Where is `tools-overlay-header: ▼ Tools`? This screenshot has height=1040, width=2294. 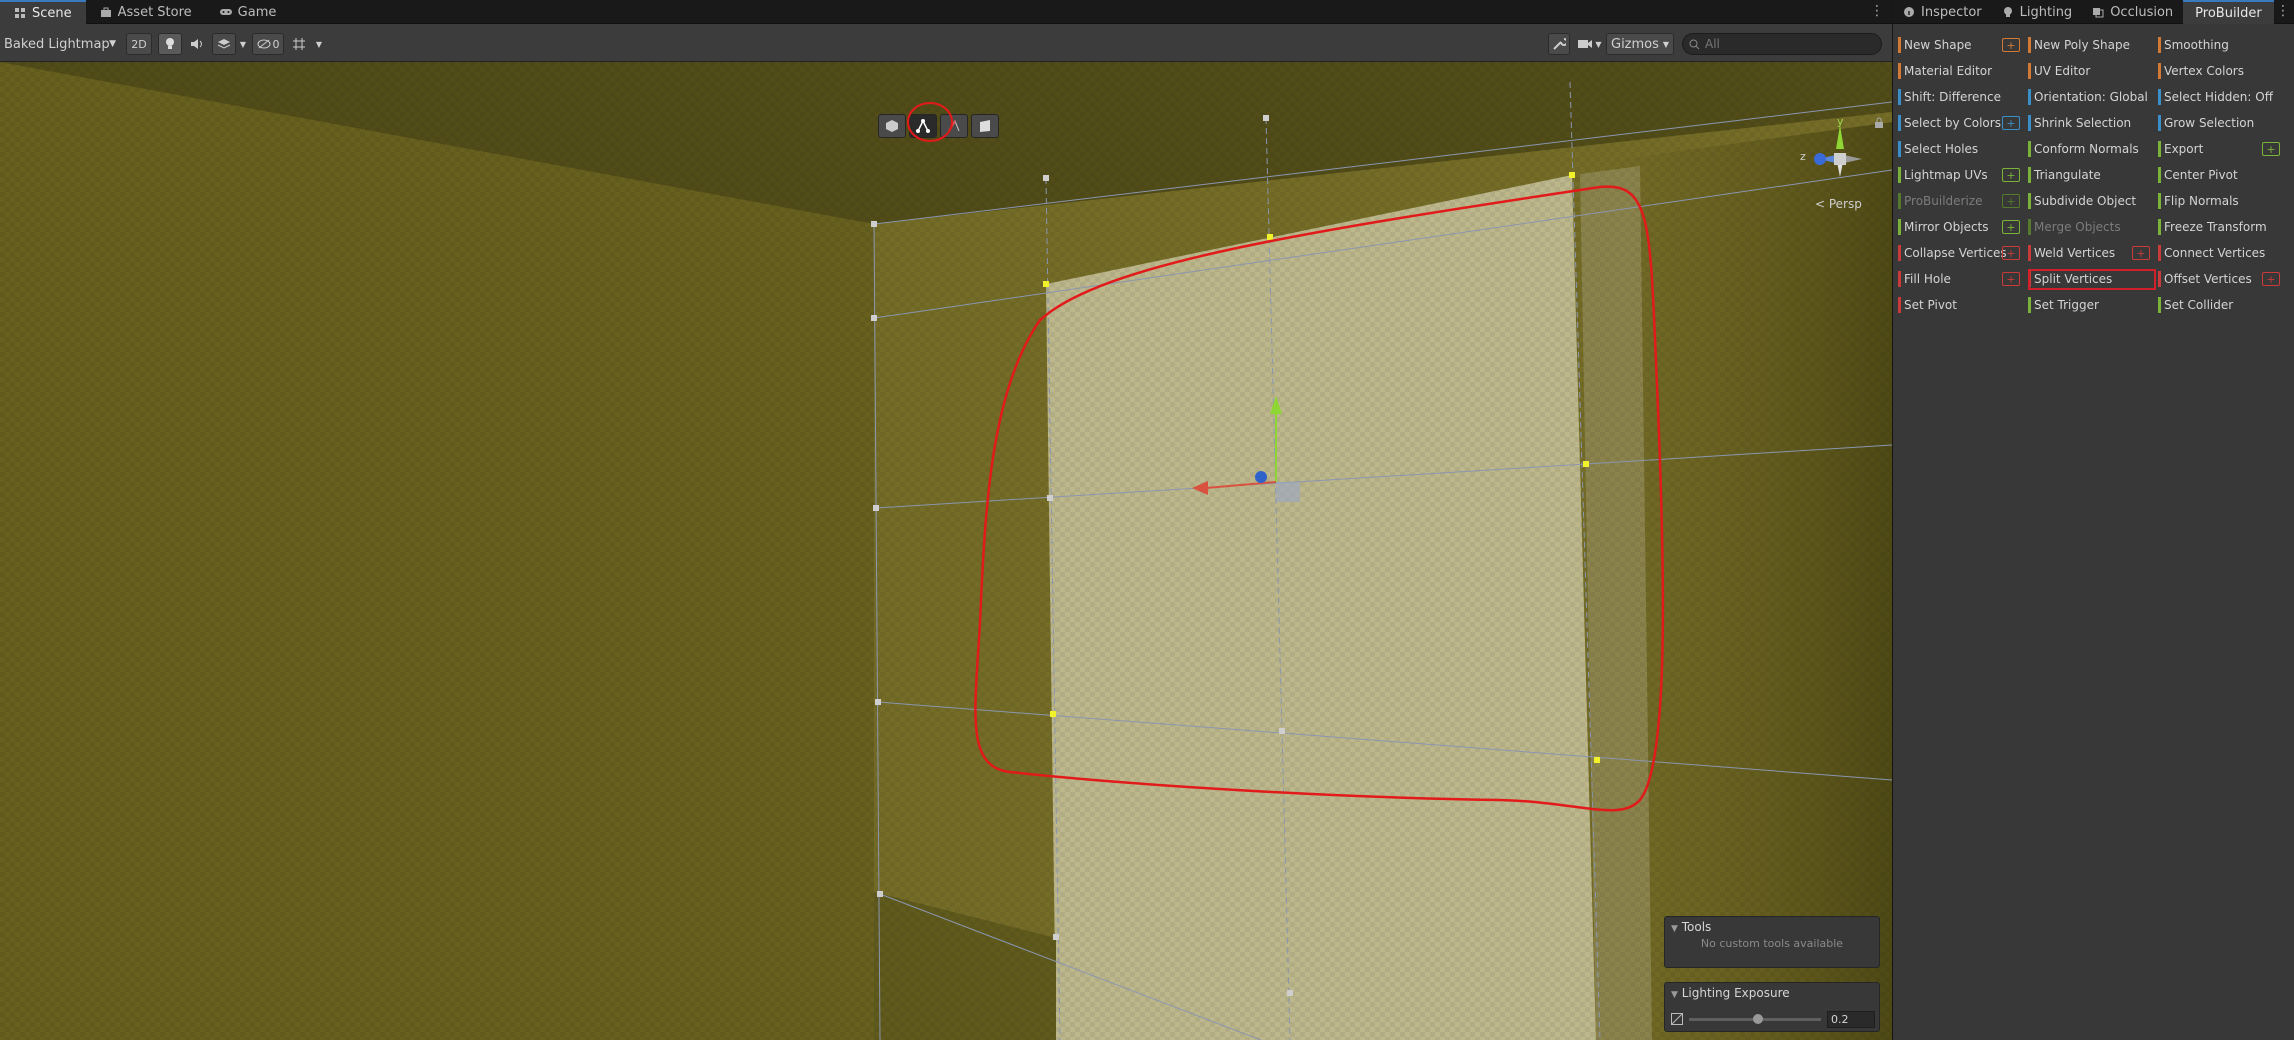 tools-overlay-header: ▼ Tools is located at coordinates (1772, 927).